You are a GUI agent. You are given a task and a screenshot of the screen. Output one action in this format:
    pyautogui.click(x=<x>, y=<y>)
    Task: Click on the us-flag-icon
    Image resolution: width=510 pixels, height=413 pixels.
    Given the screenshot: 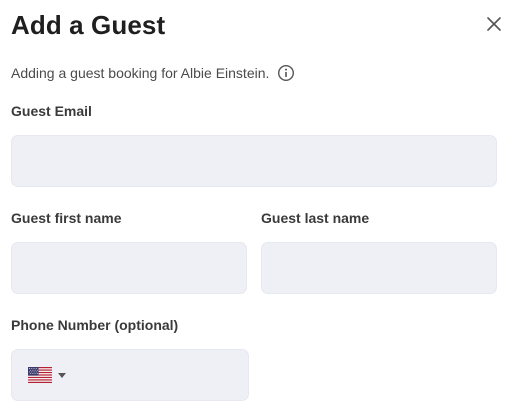 What is the action you would take?
    pyautogui.click(x=40, y=375)
    